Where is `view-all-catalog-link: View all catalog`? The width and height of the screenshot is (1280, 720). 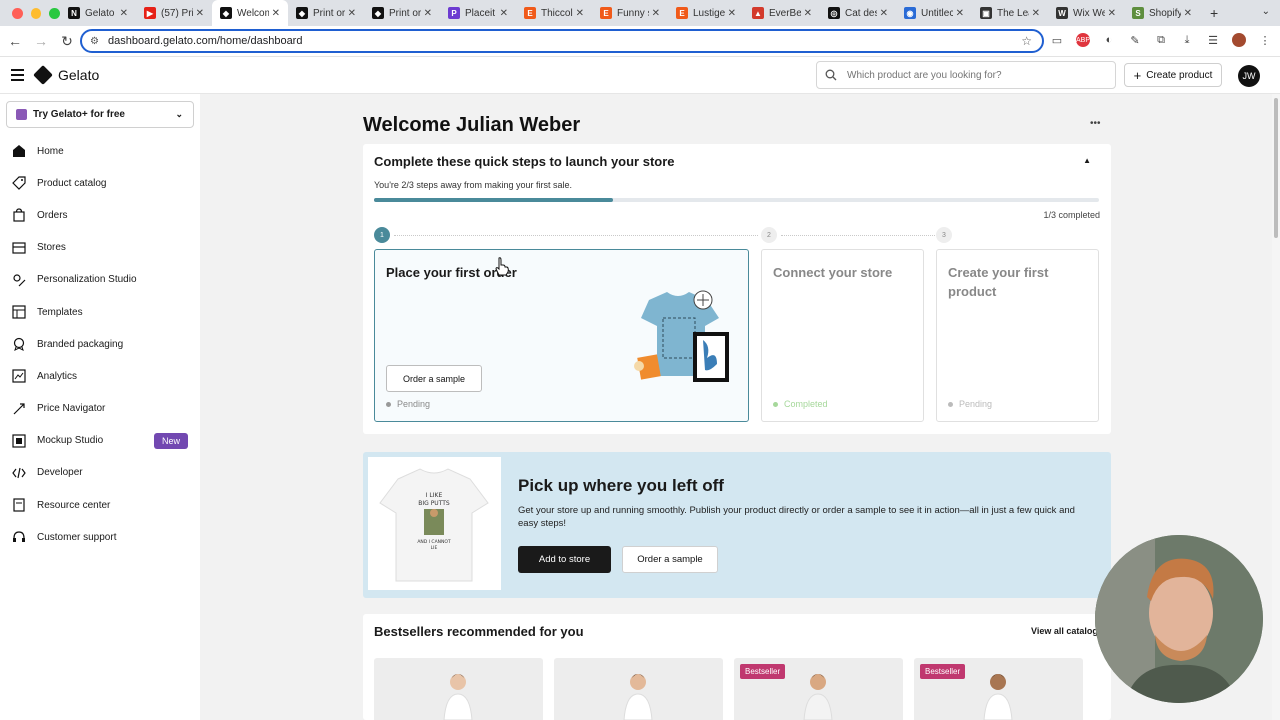
view-all-catalog-link: View all catalog is located at coordinates (1064, 631).